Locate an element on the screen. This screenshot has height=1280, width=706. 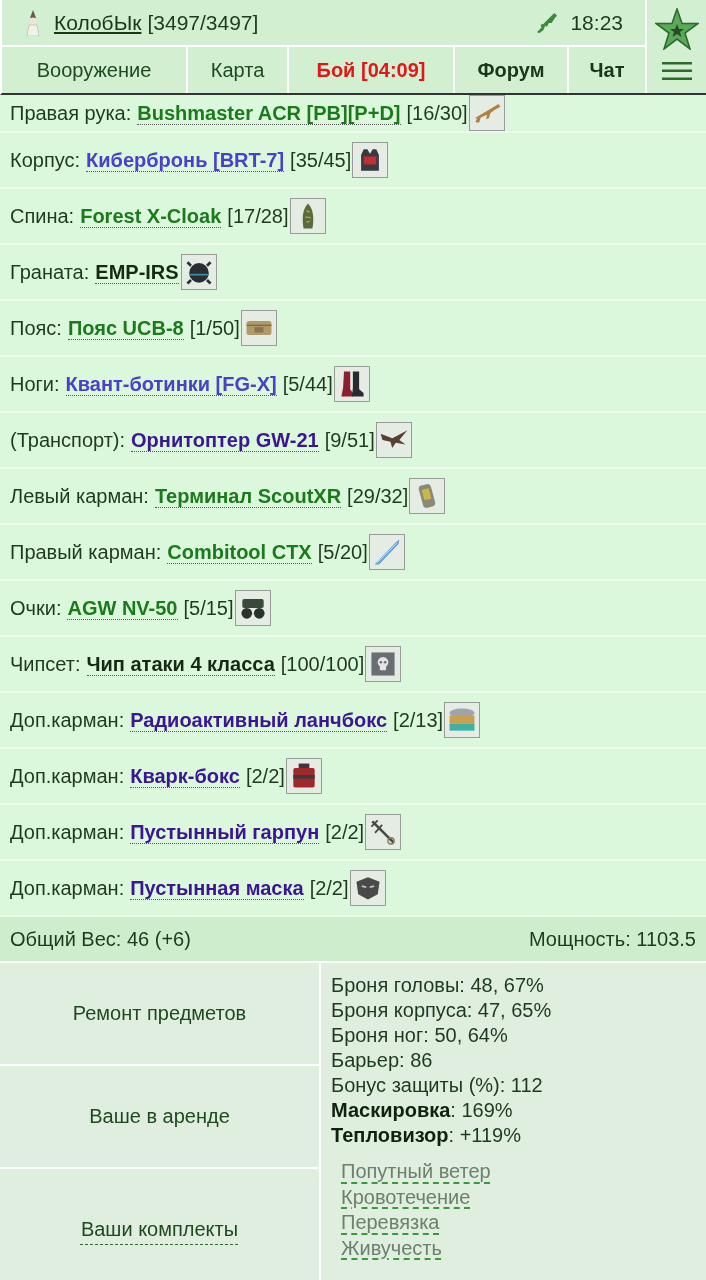
stat-line: Броня головы: 48, 67% is located at coordinates (438, 985).